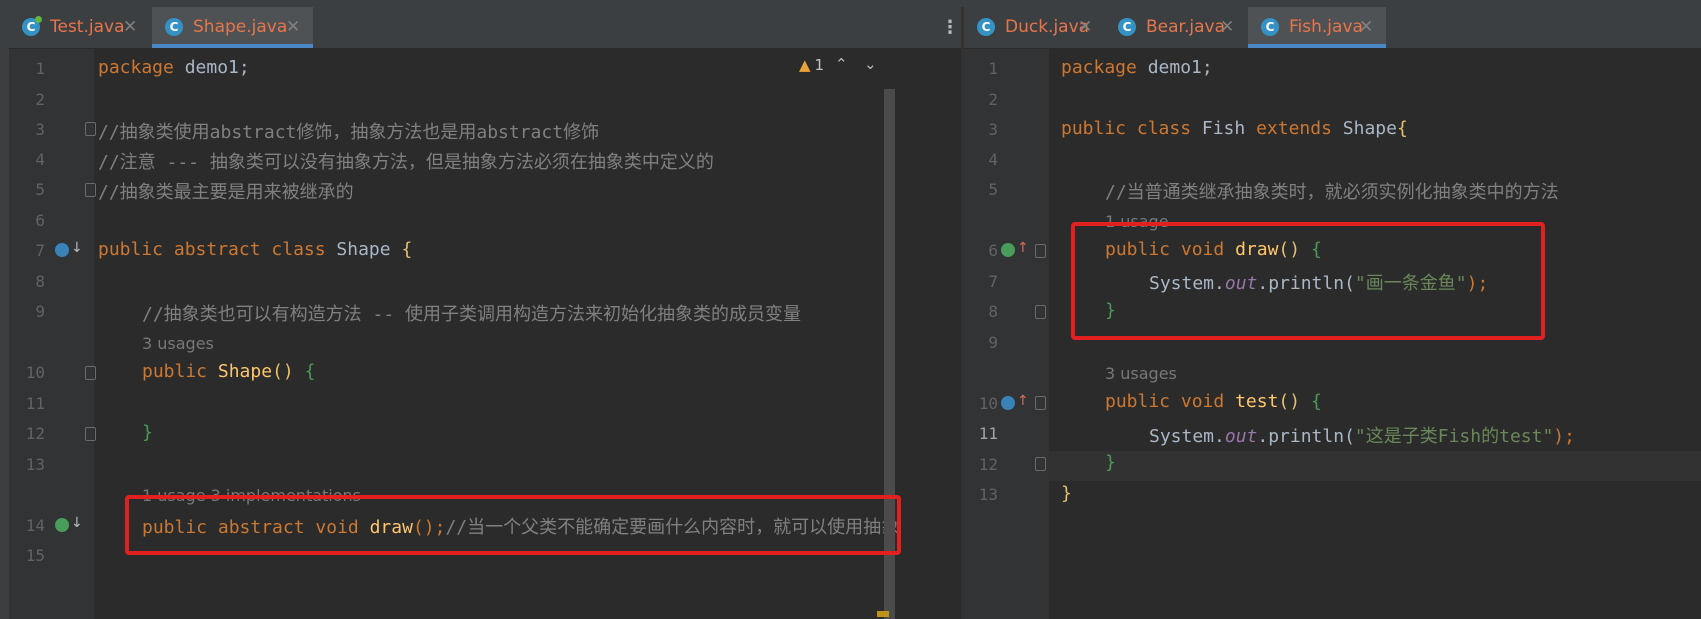  What do you see at coordinates (1332, 192) in the screenshot?
I see `code-comment: //当普通类继承抽象类时，就必须实例化抽象类中的方法` at bounding box center [1332, 192].